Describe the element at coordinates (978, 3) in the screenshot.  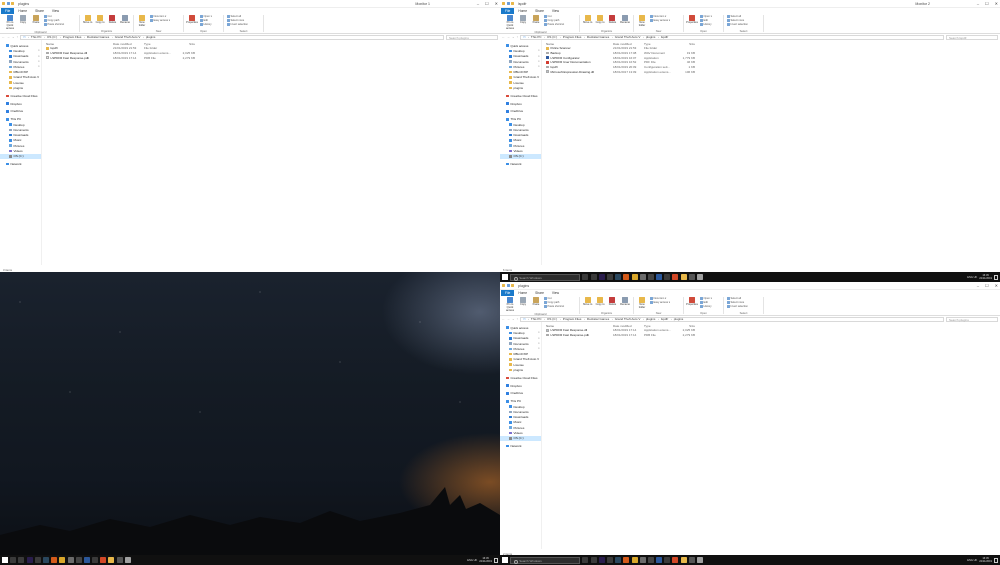
I see `minimize-button: –` at that location.